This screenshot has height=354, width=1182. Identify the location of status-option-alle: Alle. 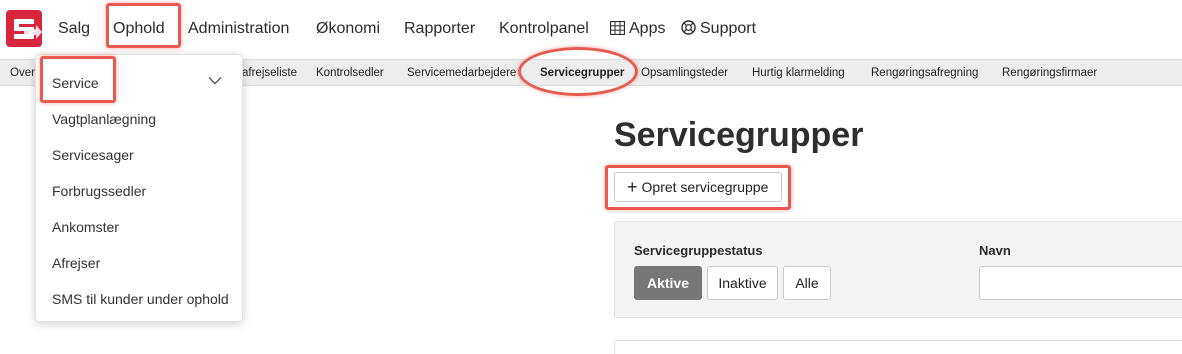
(807, 283).